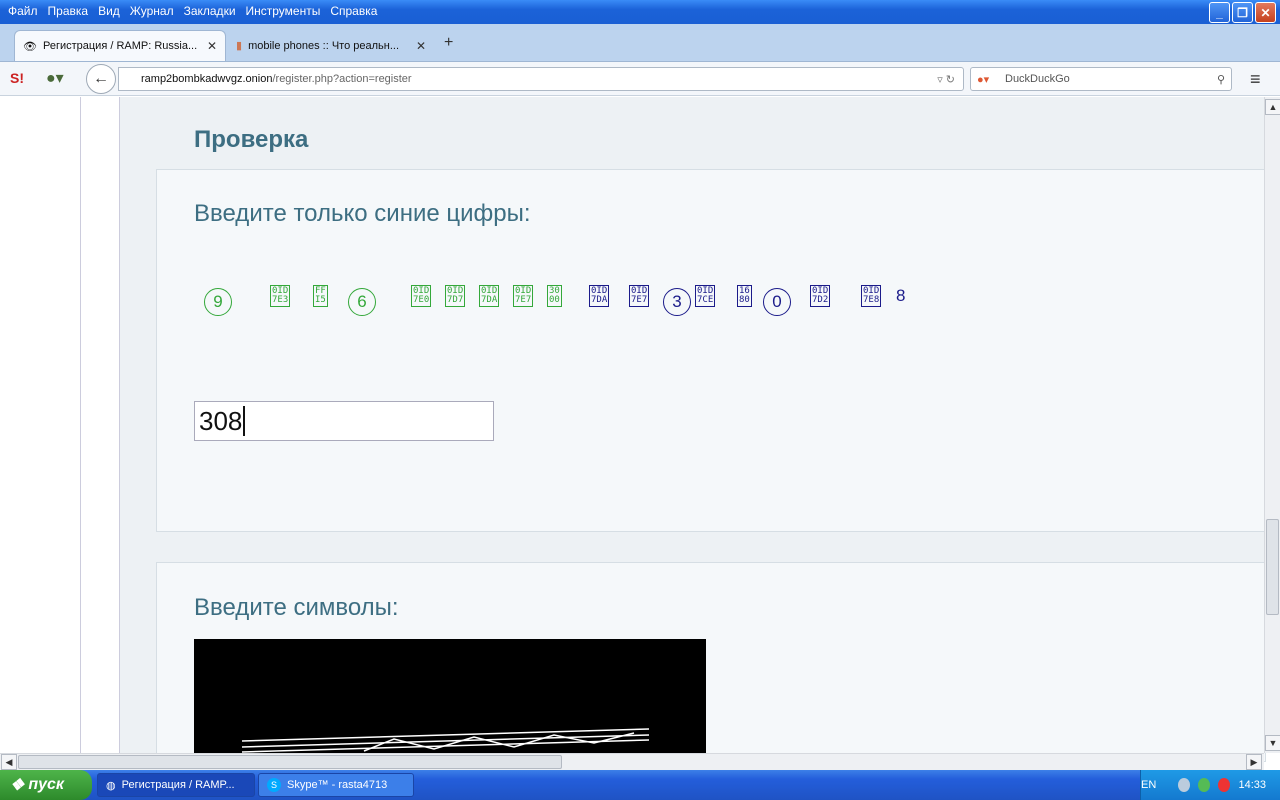 Image resolution: width=1280 pixels, height=800 pixels. What do you see at coordinates (777, 302) in the screenshot?
I see `captcha-glyph: 0` at bounding box center [777, 302].